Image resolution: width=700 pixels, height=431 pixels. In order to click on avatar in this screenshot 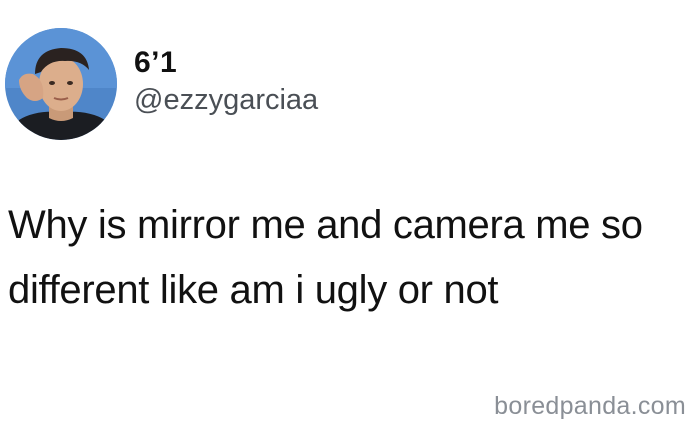, I will do `click(61, 84)`.